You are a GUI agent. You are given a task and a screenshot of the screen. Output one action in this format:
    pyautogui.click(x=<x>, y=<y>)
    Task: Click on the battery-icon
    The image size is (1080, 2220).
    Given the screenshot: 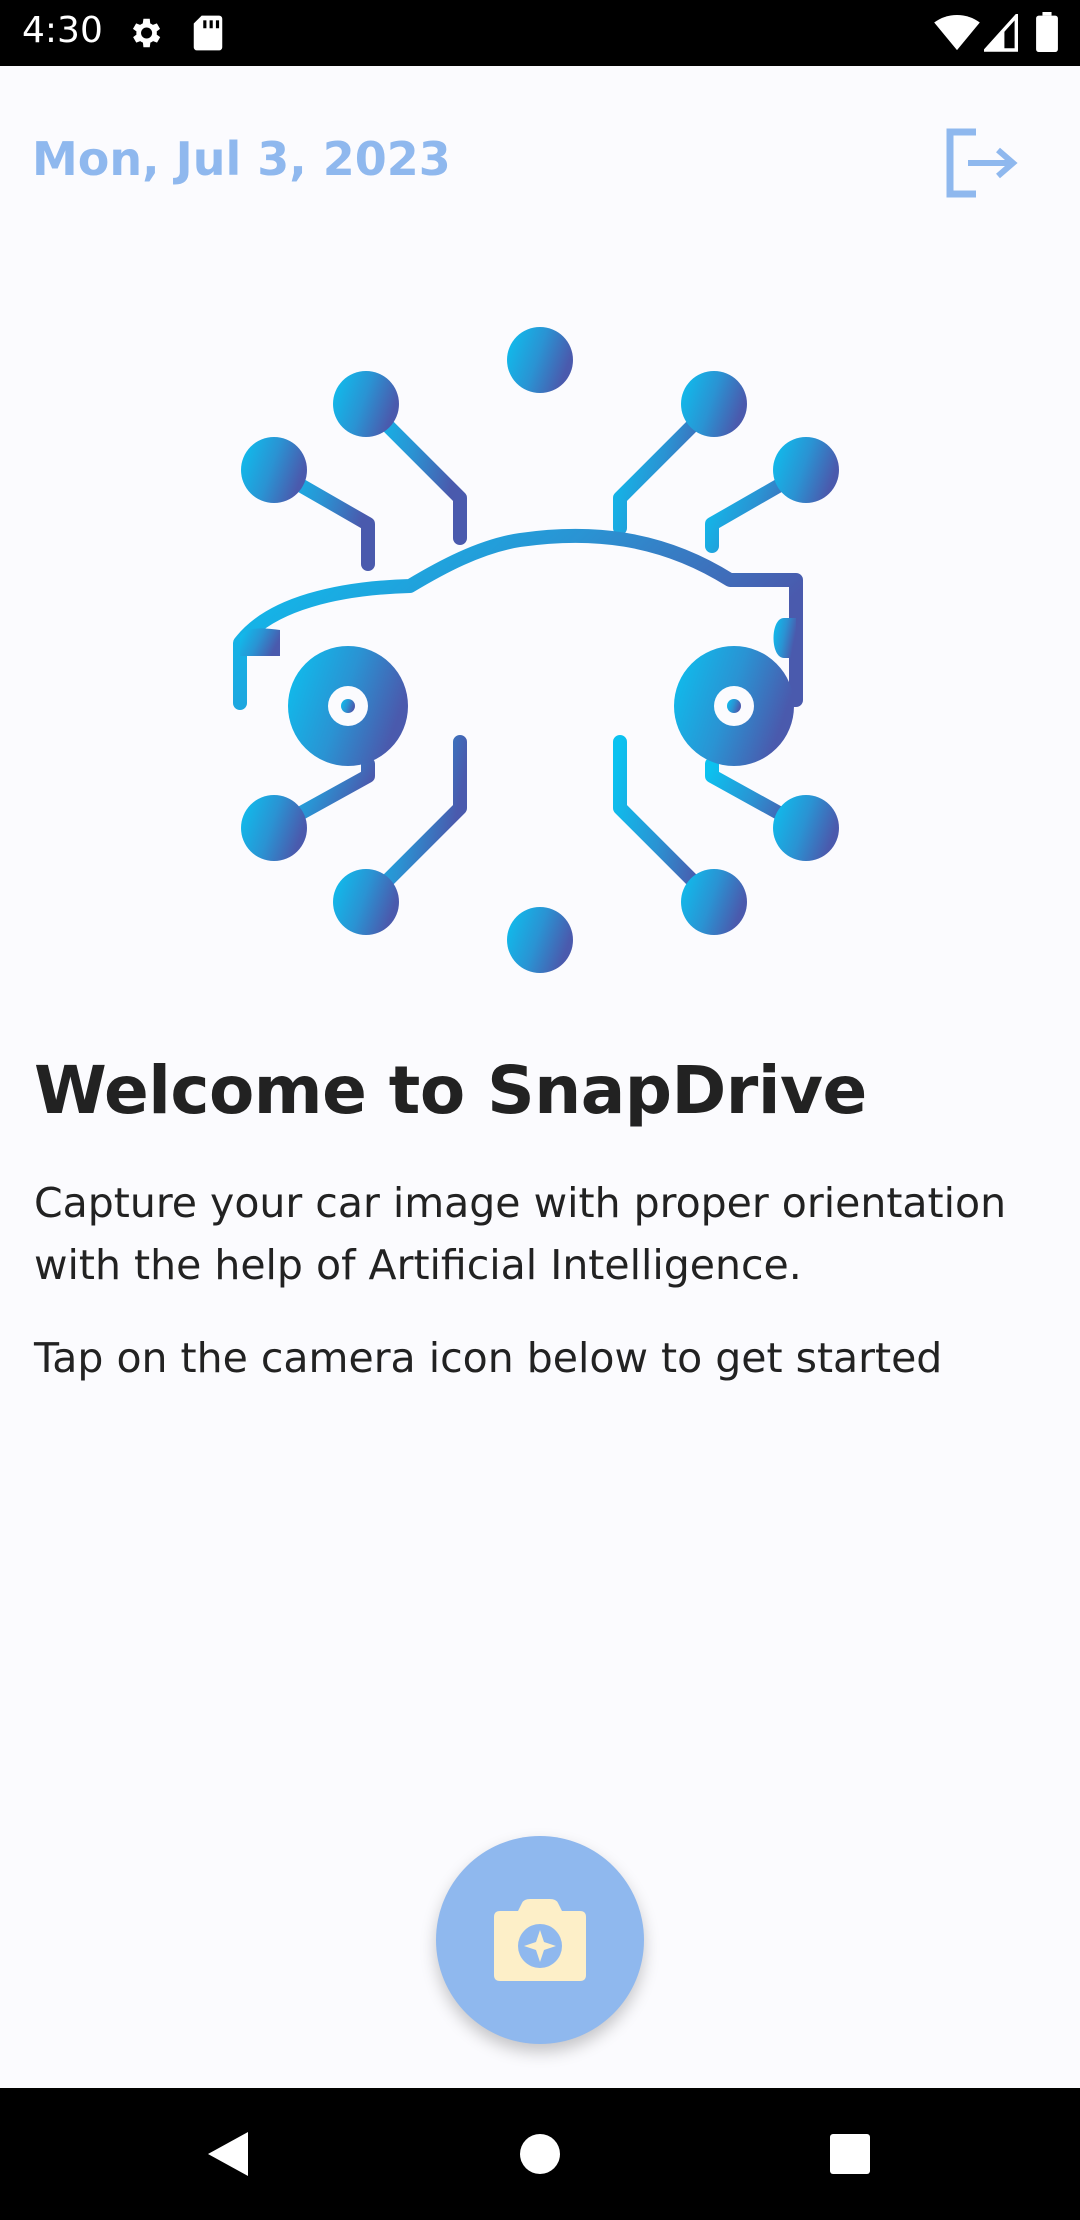 What is the action you would take?
    pyautogui.click(x=1047, y=32)
    